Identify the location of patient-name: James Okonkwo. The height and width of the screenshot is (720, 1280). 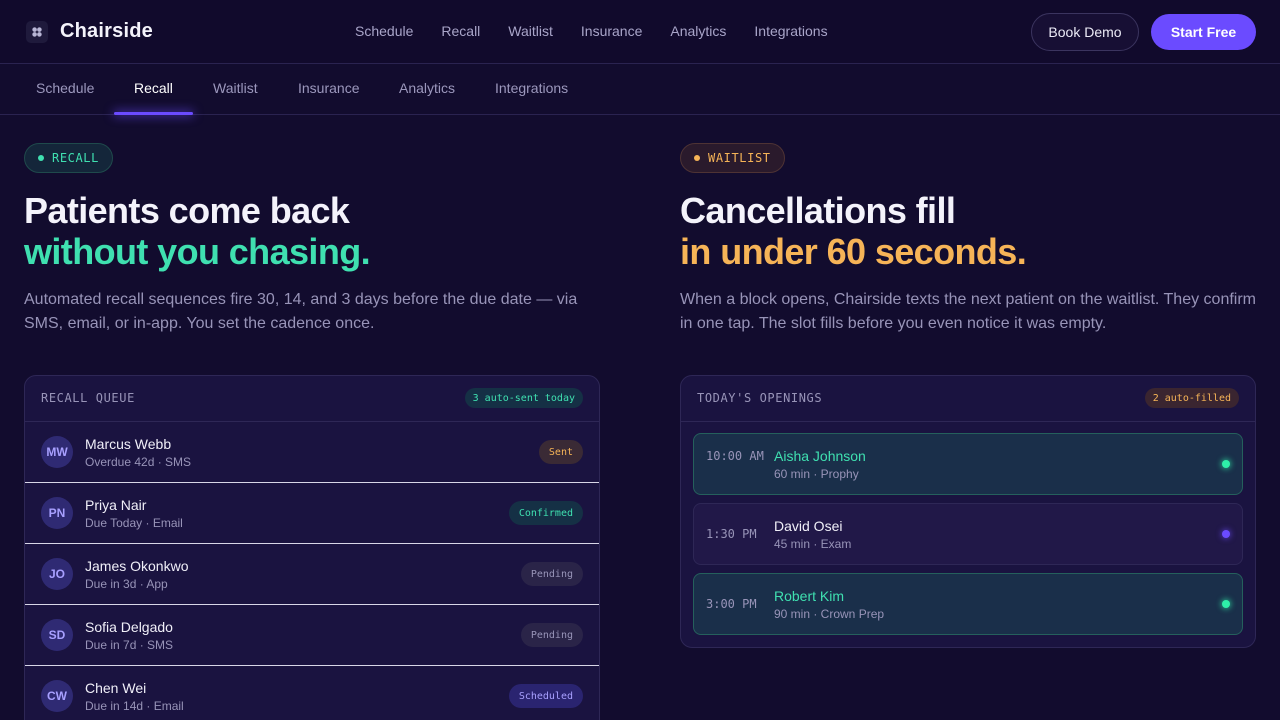
(137, 566).